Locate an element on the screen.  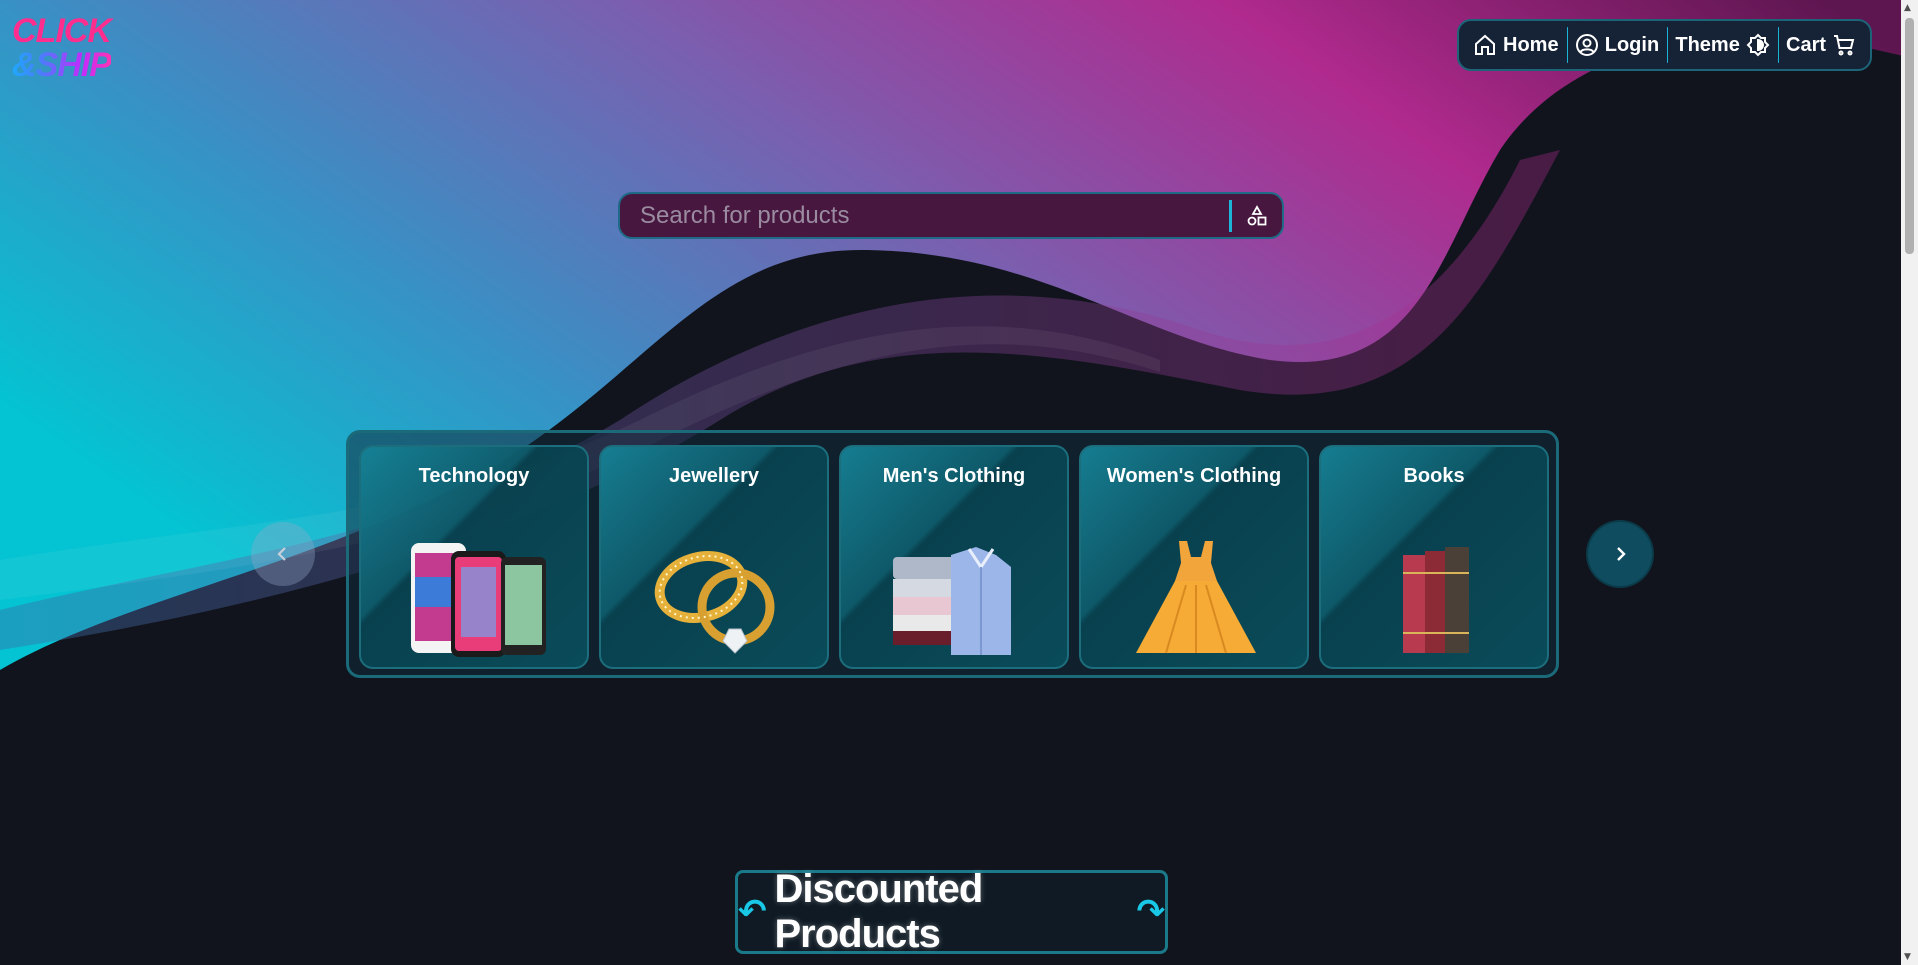
discounted-products-title: Discounted Products is located at coordinates (879, 911).